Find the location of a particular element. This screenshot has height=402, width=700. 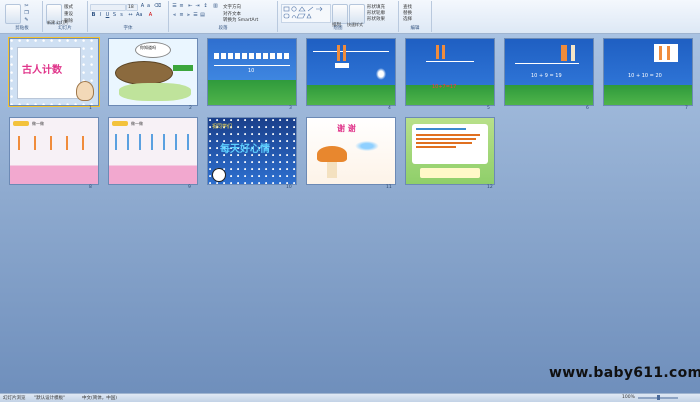

slide-title: 每天好心情 is located at coordinates (245, 149).